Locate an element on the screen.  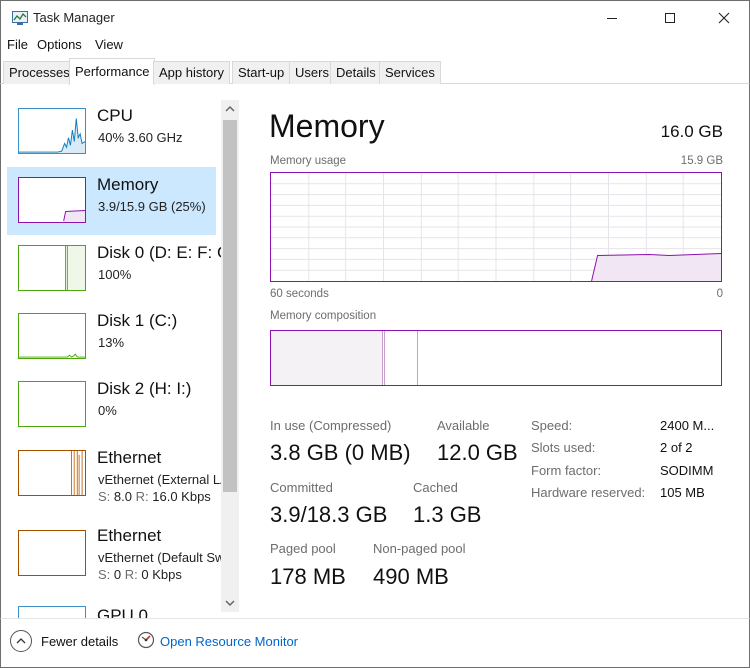
disk-1-sparkline is located at coordinates (52, 355).